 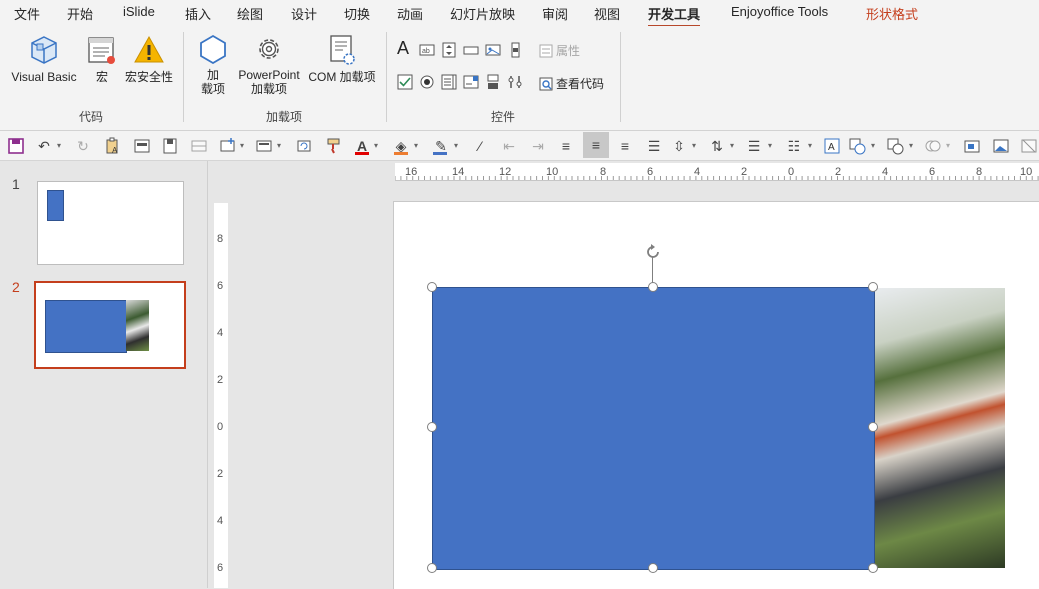 What do you see at coordinates (515, 82) in the screenshot?
I see `more-controls-icon` at bounding box center [515, 82].